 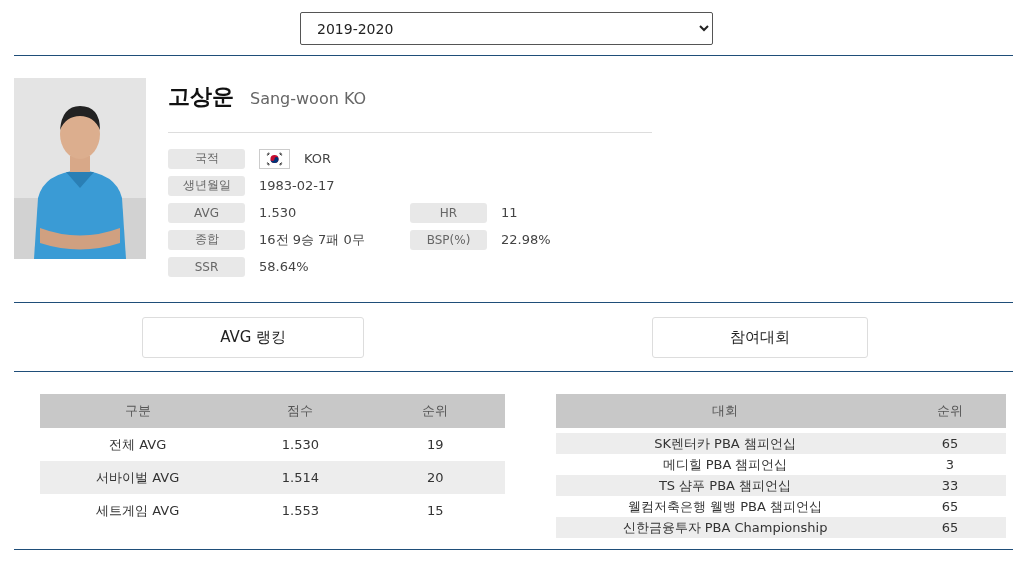 I want to click on info-value: 1983-02-17, so click(x=297, y=185).